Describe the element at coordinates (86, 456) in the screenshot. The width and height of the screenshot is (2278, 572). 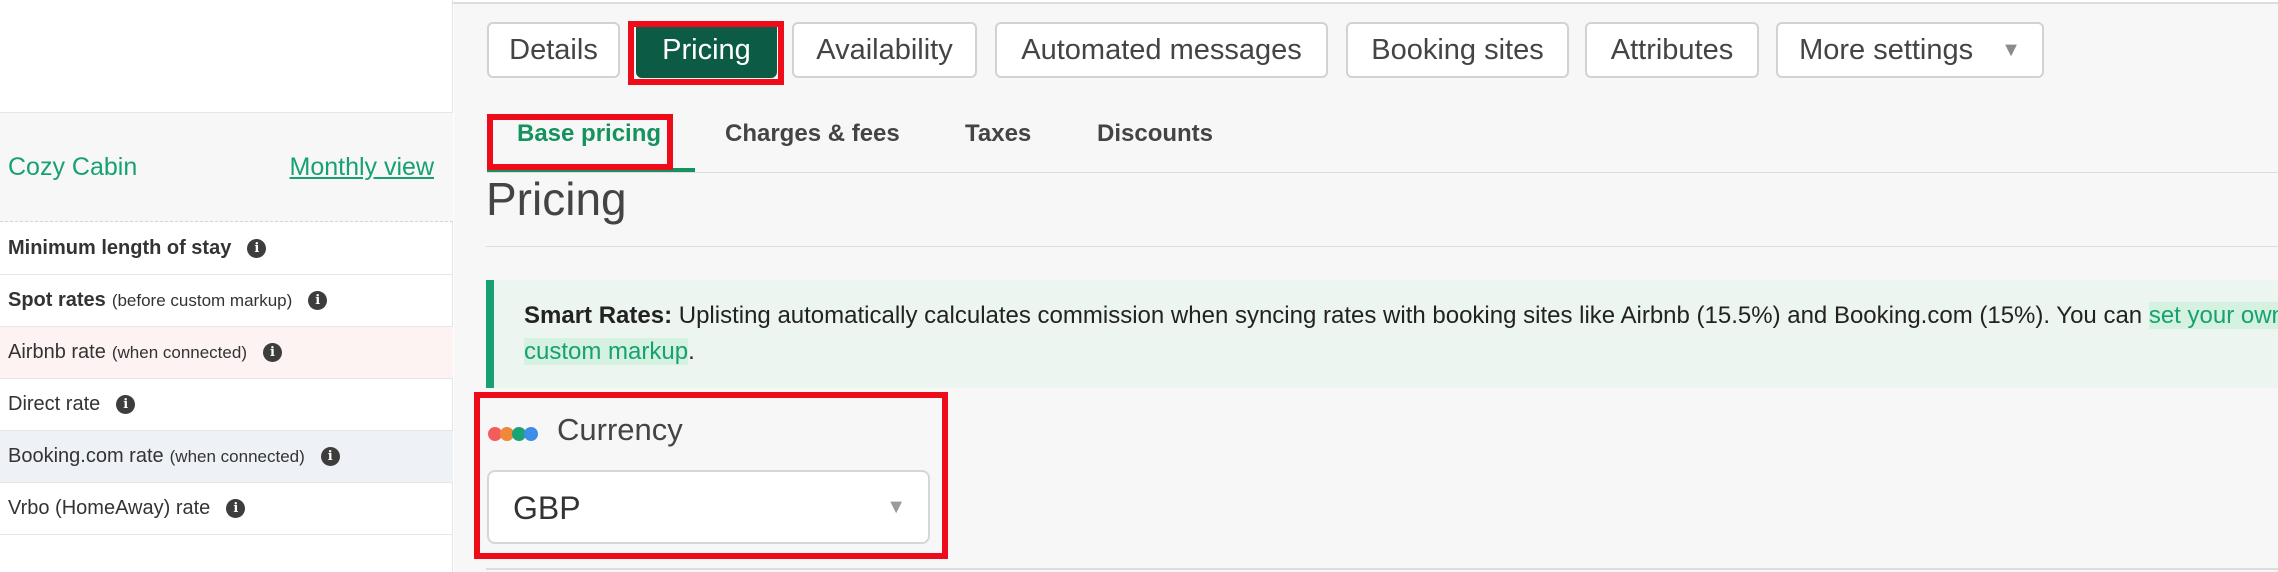
I see `row-label: Booking.com rate` at that location.